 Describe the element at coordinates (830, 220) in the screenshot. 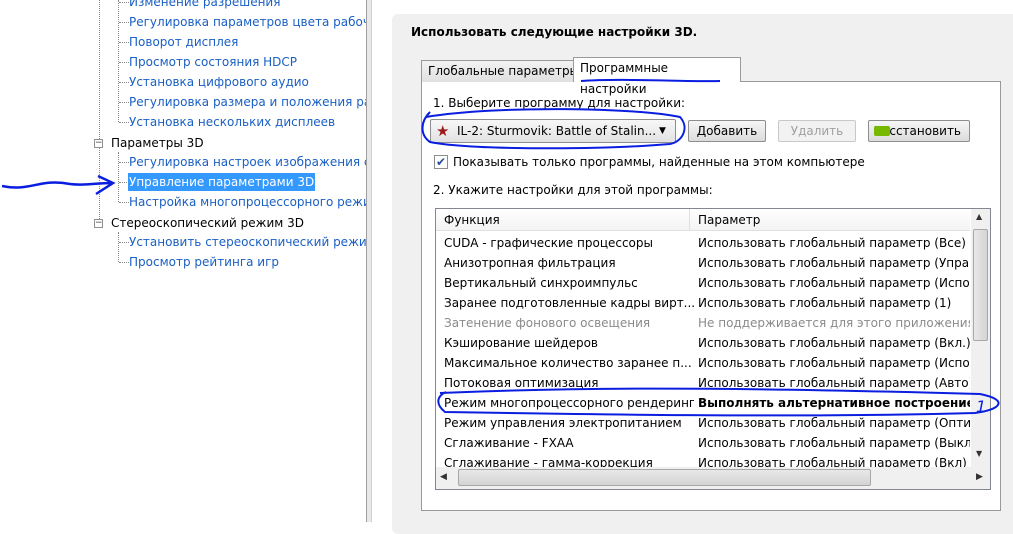

I see `column-header-parameter: Параметр` at that location.